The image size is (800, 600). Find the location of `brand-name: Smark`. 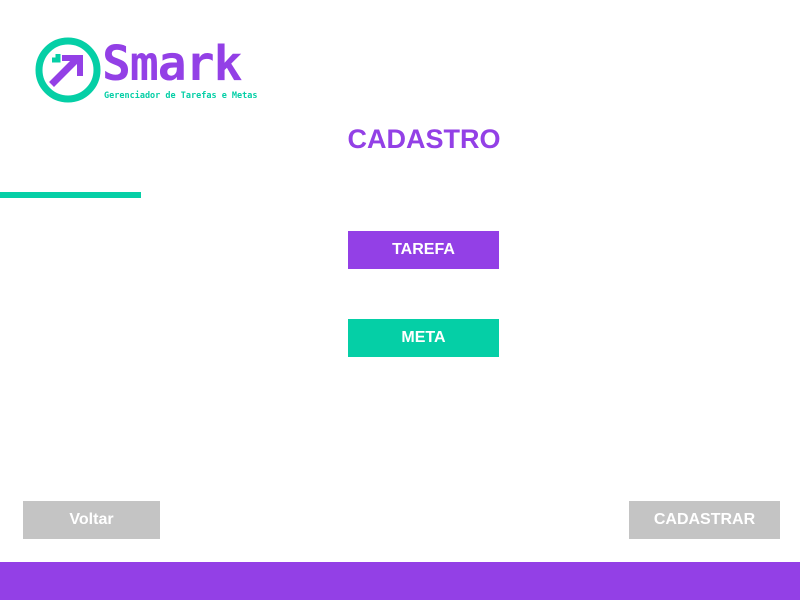

brand-name: Smark is located at coordinates (172, 64).